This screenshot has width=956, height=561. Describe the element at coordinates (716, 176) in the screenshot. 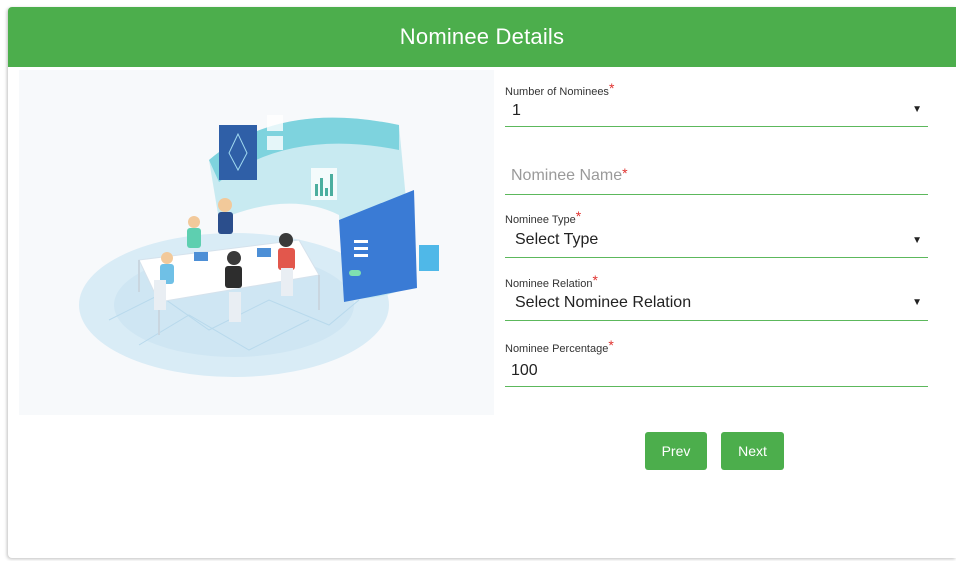

I see `nominee-name-input: Nominee Name*` at that location.